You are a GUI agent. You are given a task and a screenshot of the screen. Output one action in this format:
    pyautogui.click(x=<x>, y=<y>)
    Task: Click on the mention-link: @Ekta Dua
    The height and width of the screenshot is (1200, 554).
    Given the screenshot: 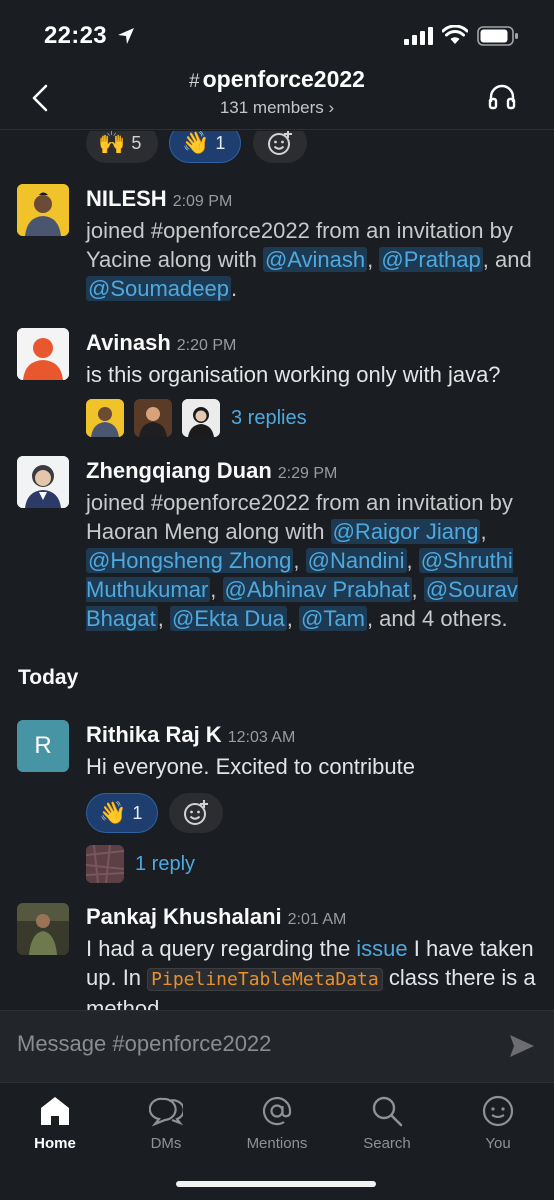 What is the action you would take?
    pyautogui.click(x=228, y=618)
    